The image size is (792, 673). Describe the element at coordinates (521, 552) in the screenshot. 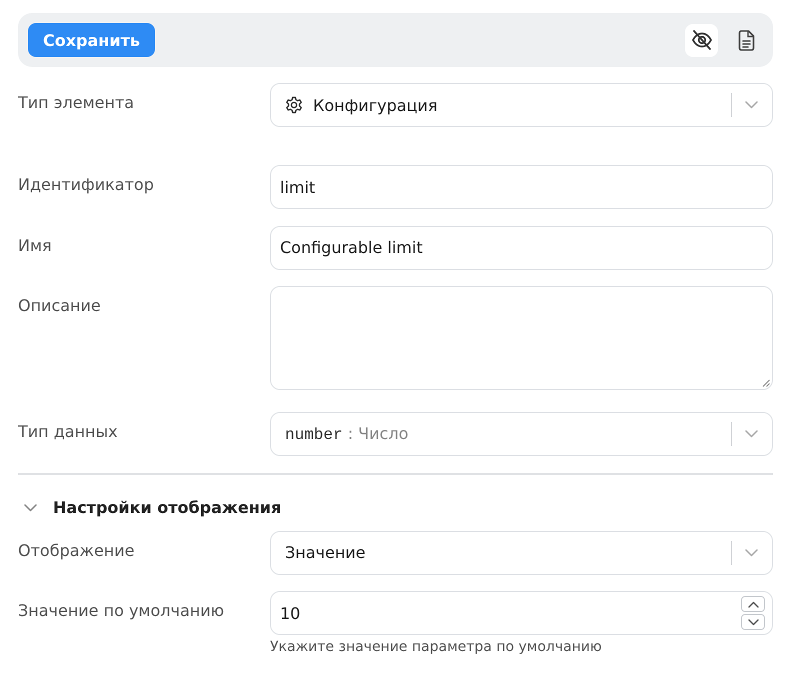

I see `dropdown: Значение` at that location.